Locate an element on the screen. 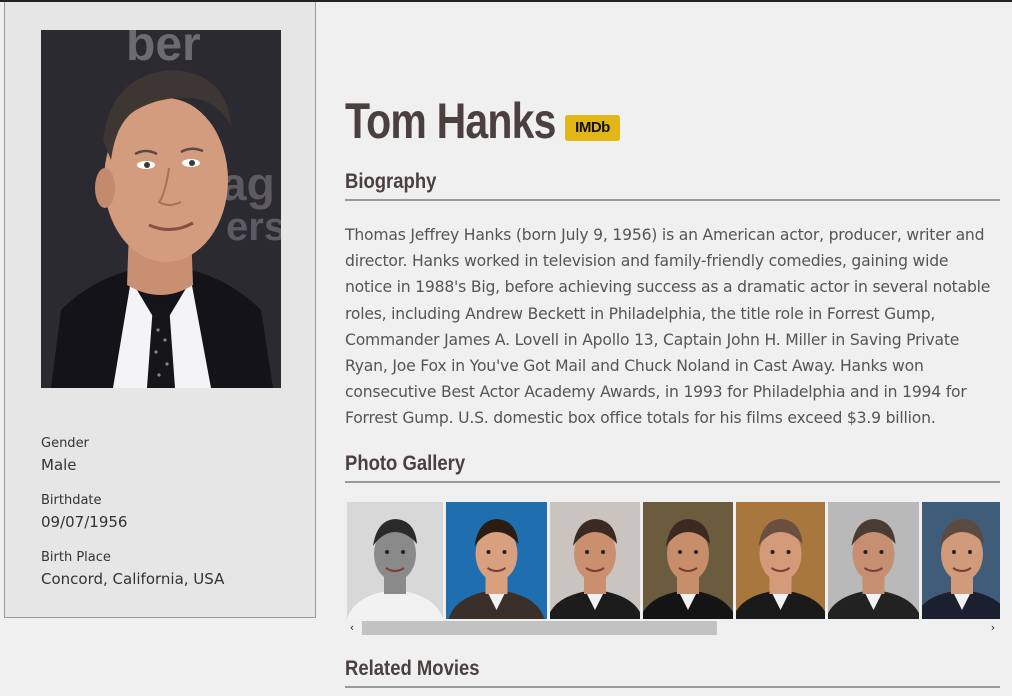  portrait-image: ber ag ers is located at coordinates (161, 209).